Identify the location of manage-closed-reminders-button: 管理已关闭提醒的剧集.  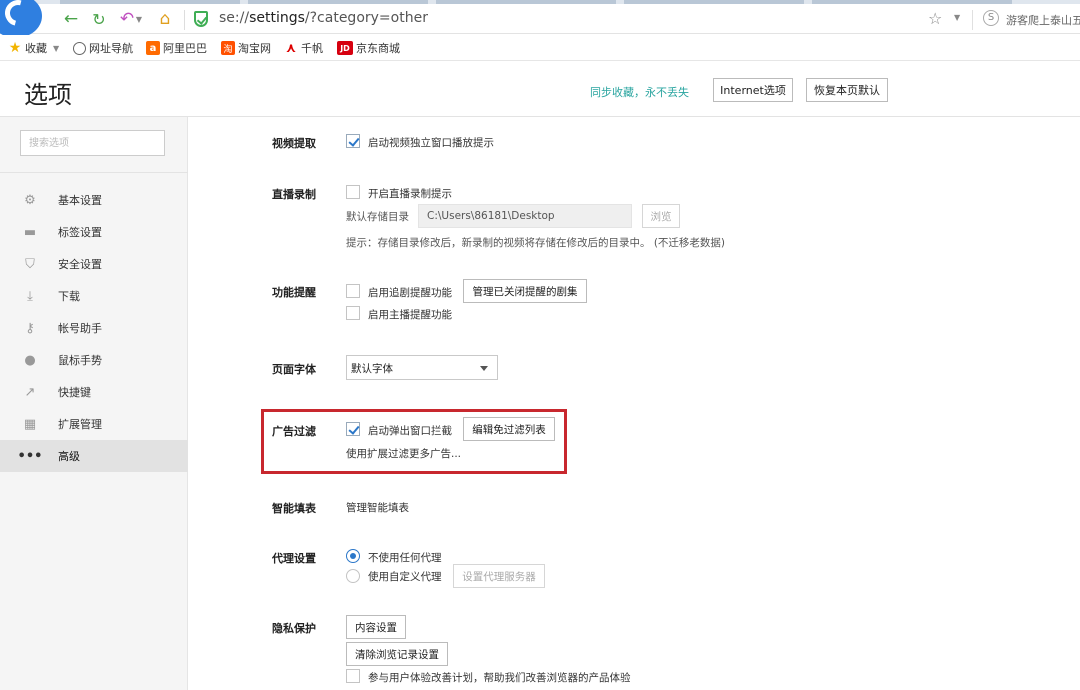
(525, 291).